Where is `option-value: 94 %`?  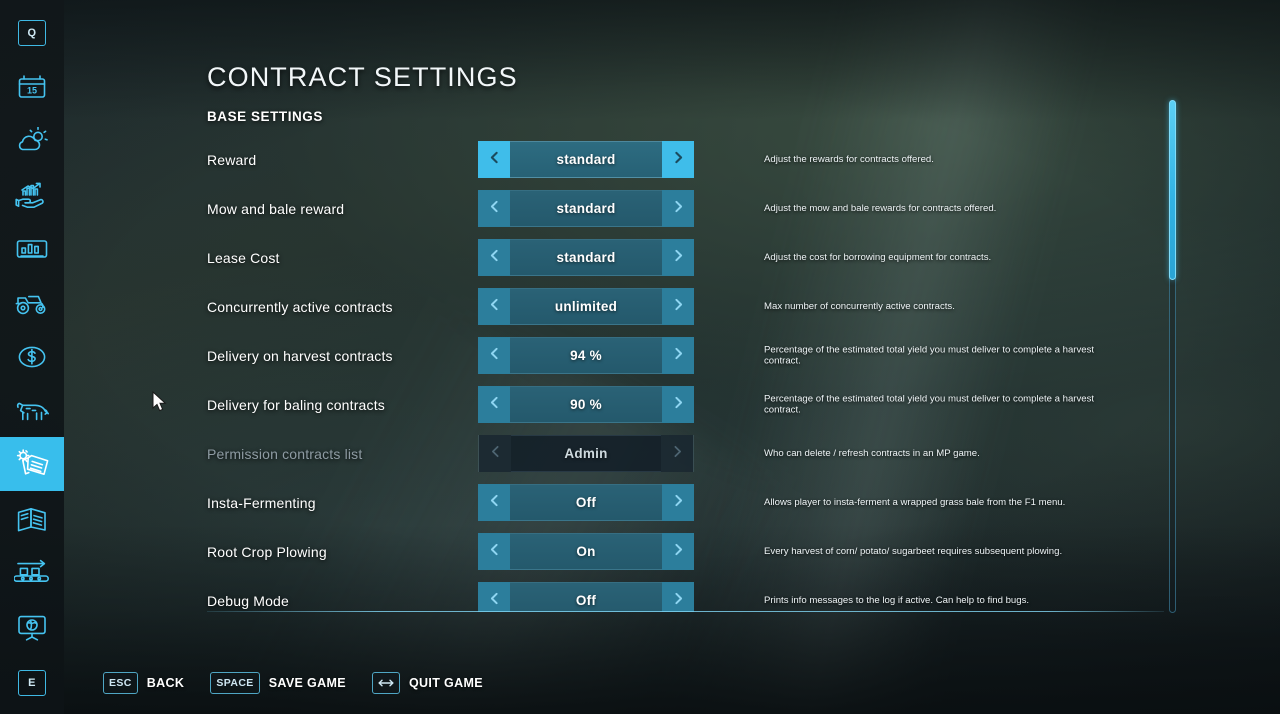 option-value: 94 % is located at coordinates (586, 355).